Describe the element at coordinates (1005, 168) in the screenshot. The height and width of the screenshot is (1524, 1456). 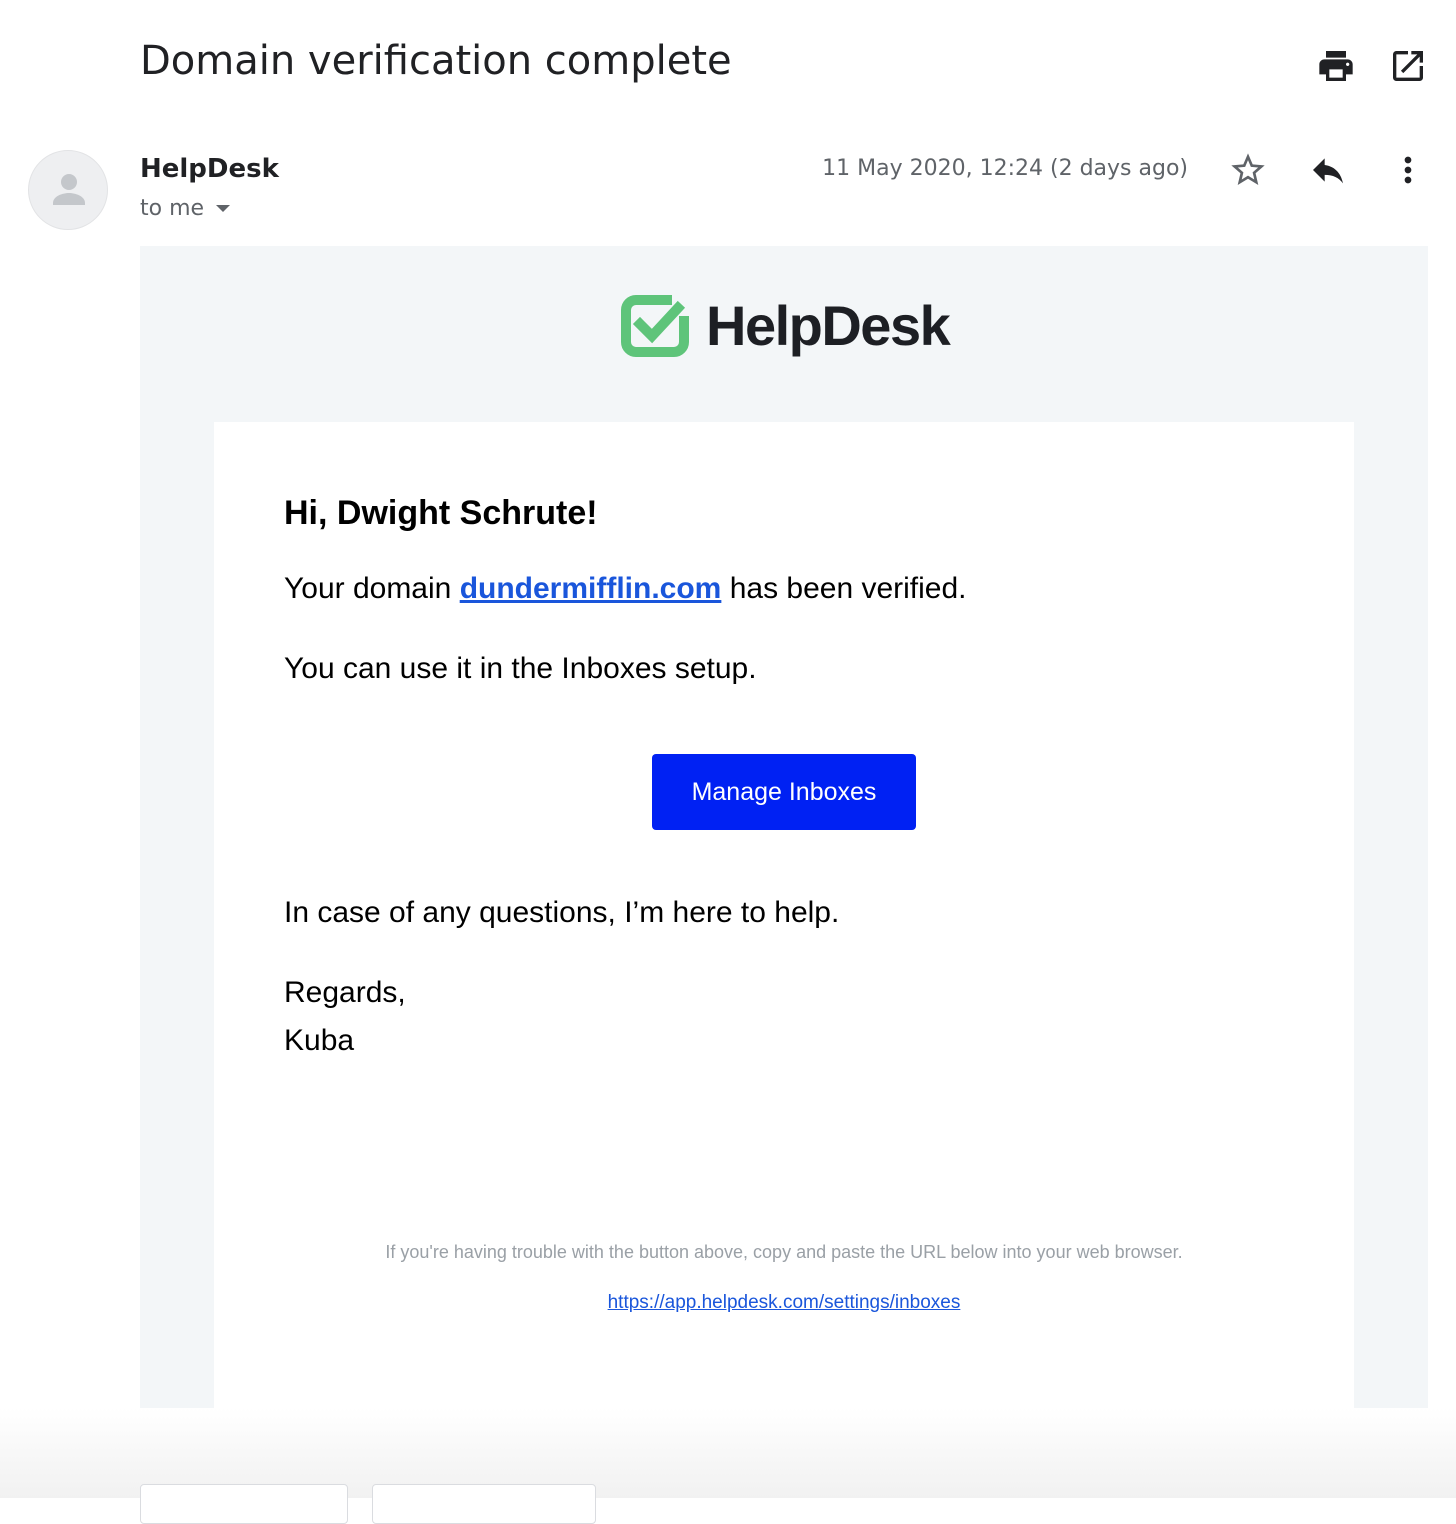
I see `email-date: 11 May 2020, 12:24 (2 days ago)` at that location.